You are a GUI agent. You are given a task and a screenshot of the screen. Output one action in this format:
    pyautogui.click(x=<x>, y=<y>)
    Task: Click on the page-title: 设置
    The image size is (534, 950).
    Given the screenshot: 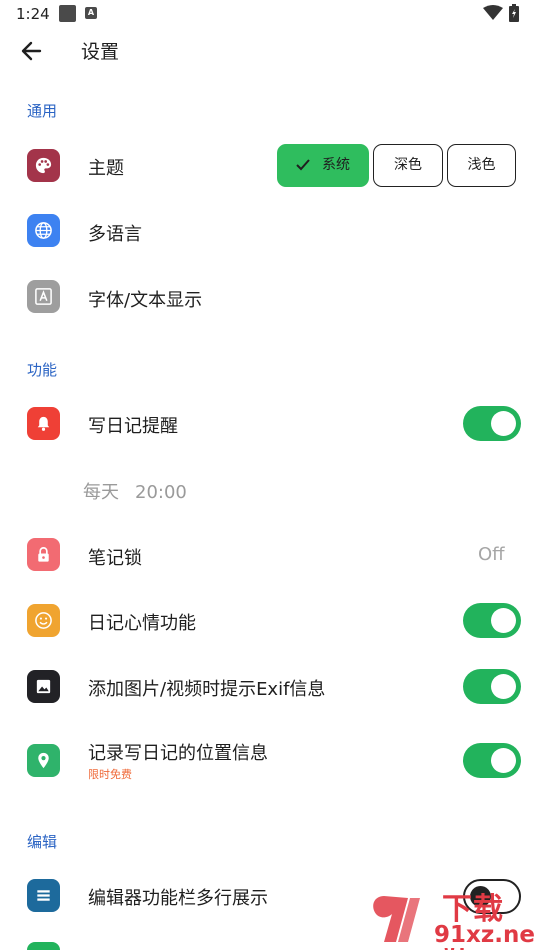 What is the action you would take?
    pyautogui.click(x=100, y=52)
    